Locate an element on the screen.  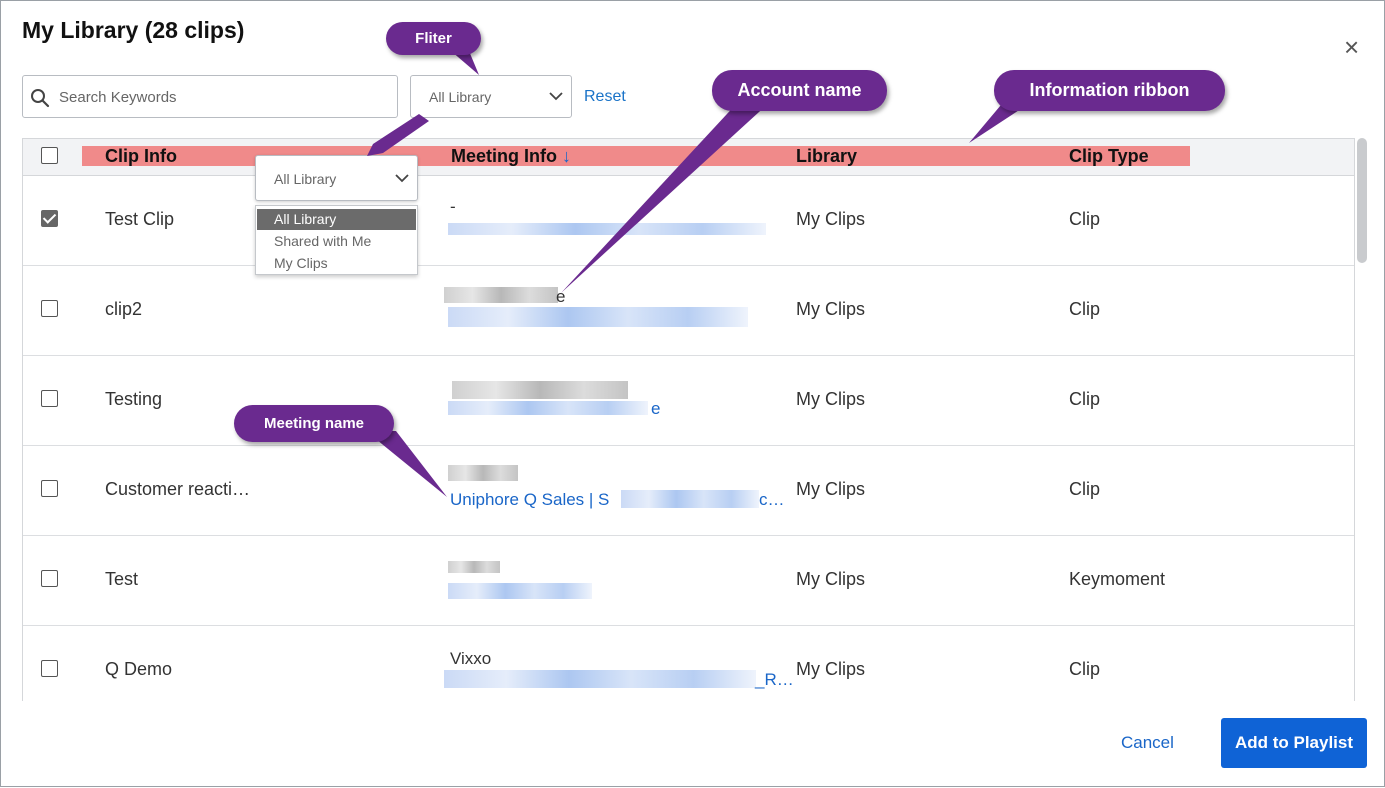
callout-filter: Fliter is located at coordinates (433, 38).